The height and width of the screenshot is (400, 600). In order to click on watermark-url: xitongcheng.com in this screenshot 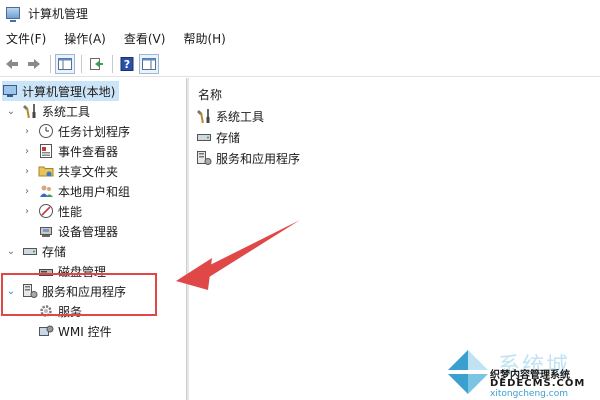, I will do `click(529, 394)`.